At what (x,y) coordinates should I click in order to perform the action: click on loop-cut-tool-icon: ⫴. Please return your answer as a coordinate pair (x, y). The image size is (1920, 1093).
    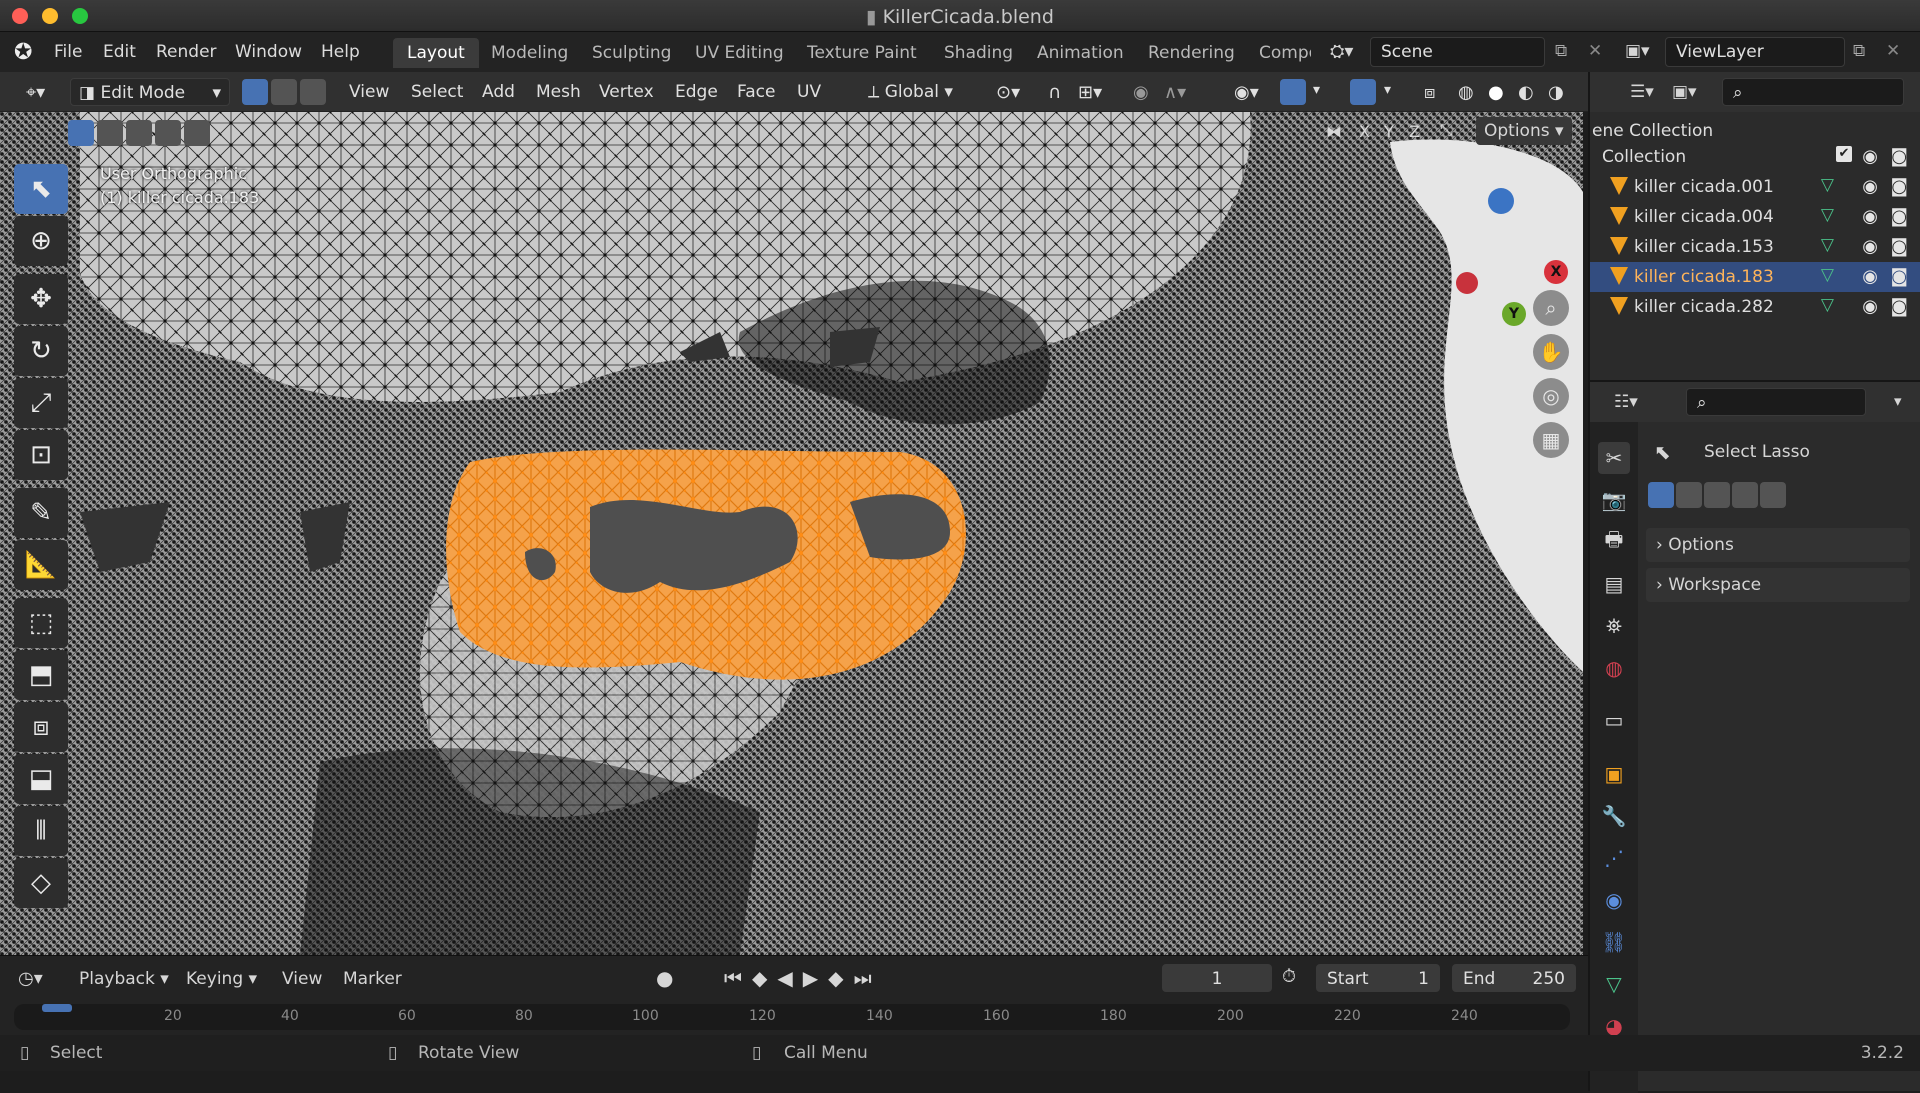
    Looking at the image, I should click on (41, 831).